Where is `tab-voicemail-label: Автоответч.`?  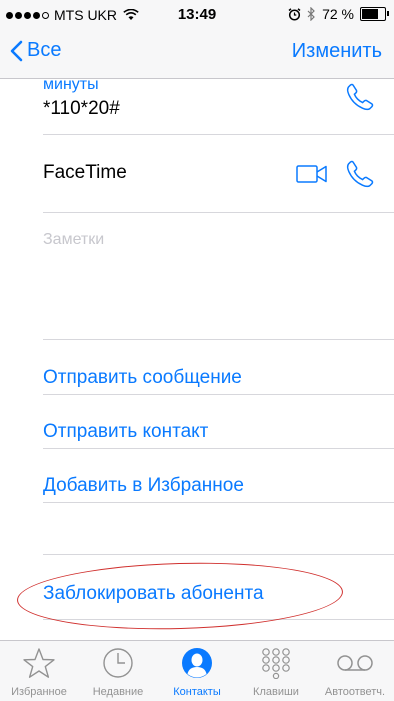 tab-voicemail-label: Автоответч. is located at coordinates (355, 692).